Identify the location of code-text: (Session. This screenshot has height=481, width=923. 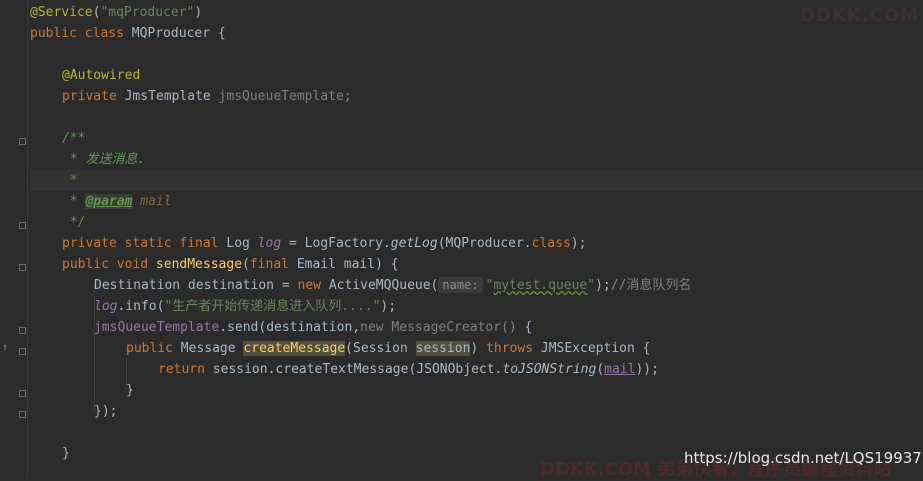
(380, 348).